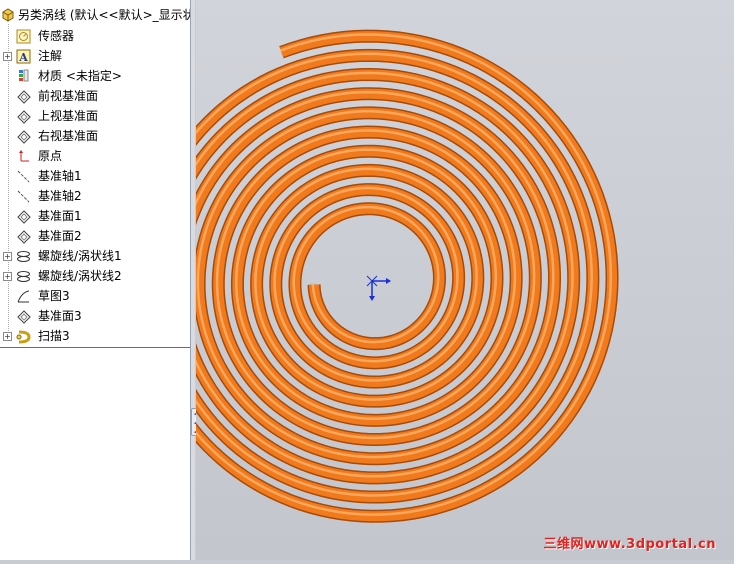  What do you see at coordinates (54, 336) in the screenshot?
I see `tree-item-label: 扫描3` at bounding box center [54, 336].